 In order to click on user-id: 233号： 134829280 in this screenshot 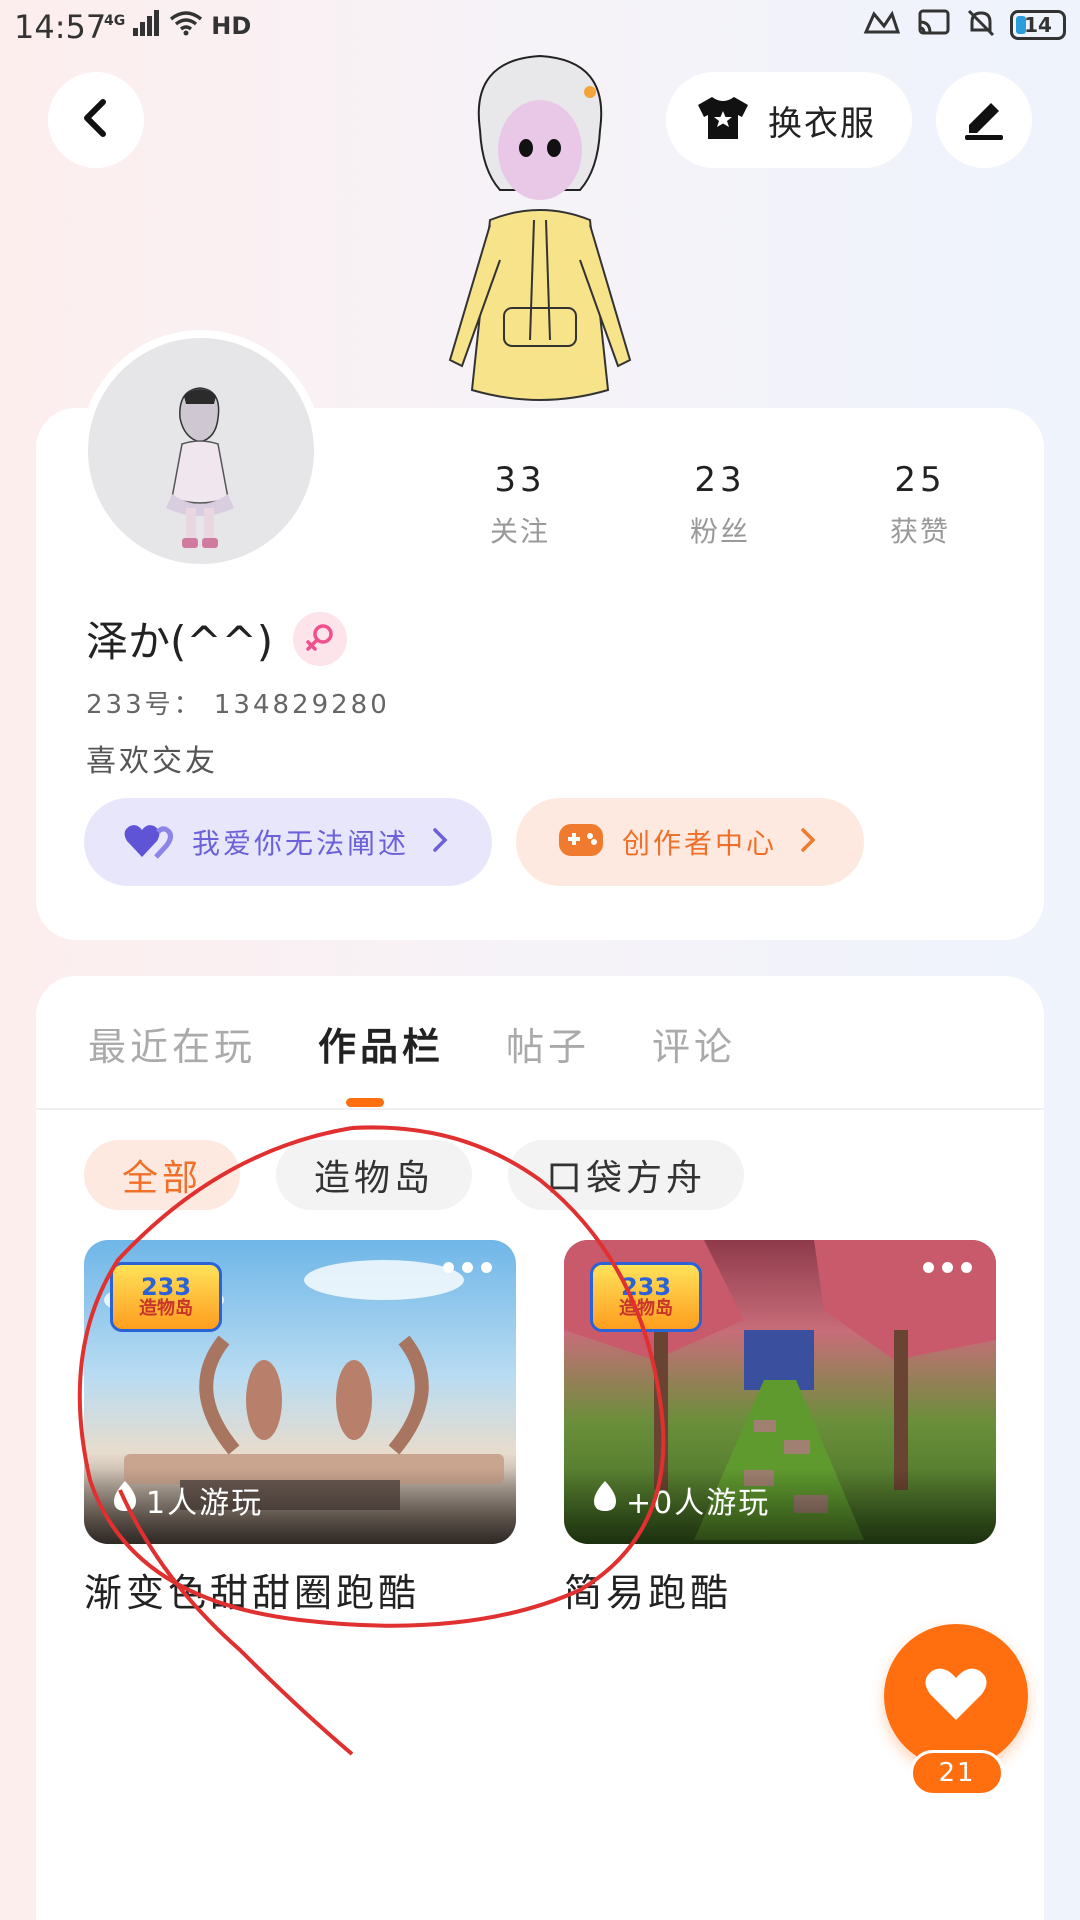, I will do `click(238, 705)`.